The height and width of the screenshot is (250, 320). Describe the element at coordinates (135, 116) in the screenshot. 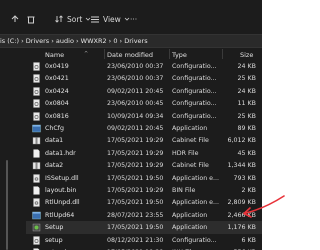

I see `file-date-modified: 10/09/2014 09:34` at that location.